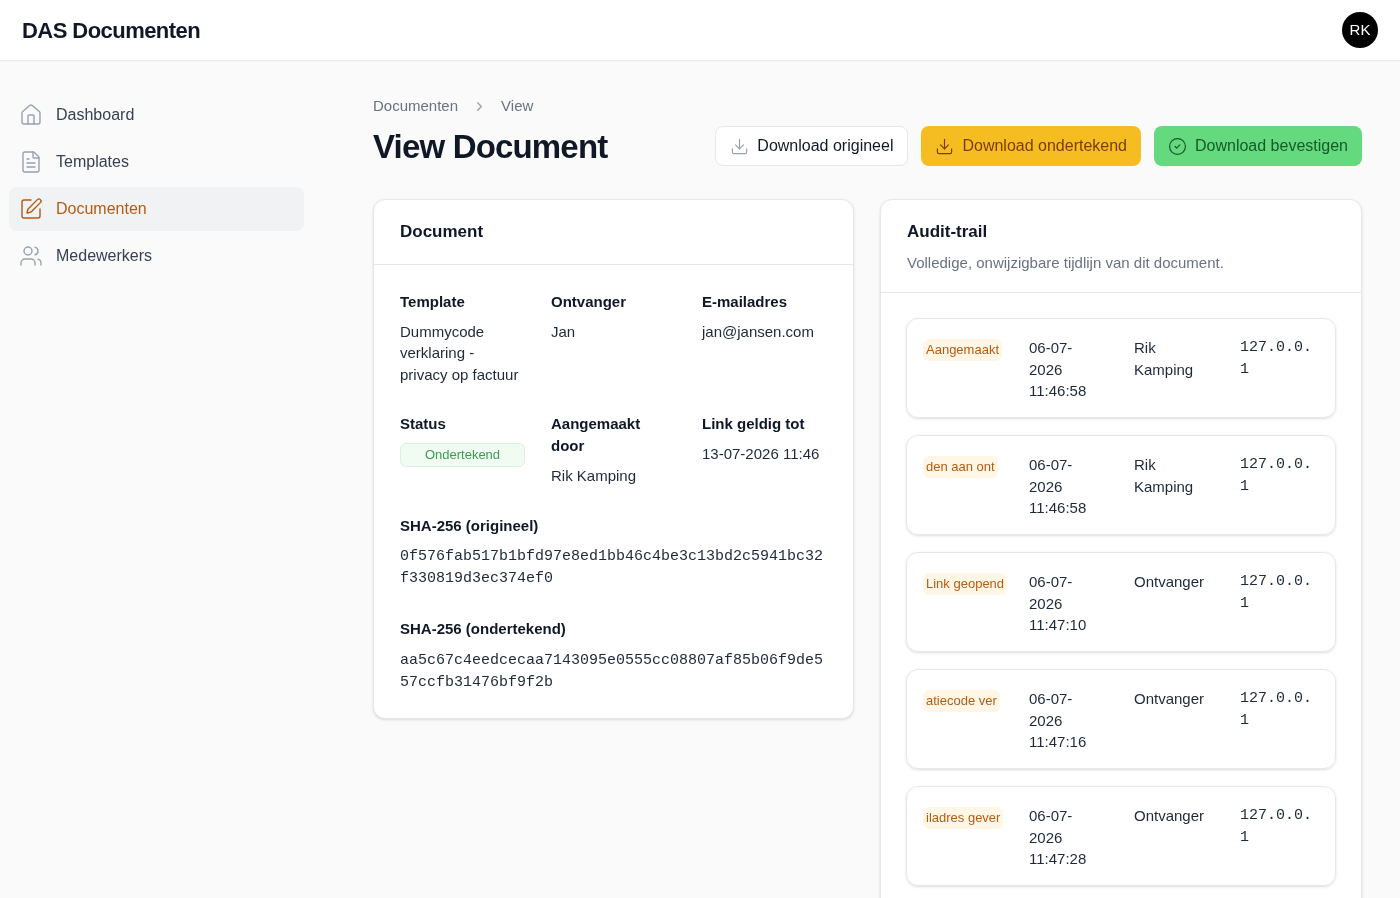 The width and height of the screenshot is (1400, 898). I want to click on event-badge: iladres gever, so click(963, 818).